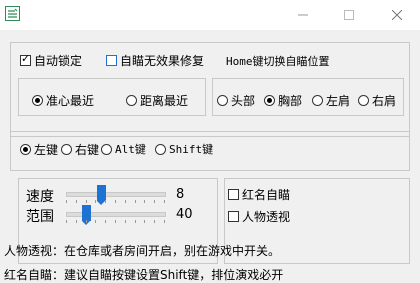 The height and width of the screenshot is (283, 420). I want to click on esp-note: 人物透视：在仓库或者房间开启，别在游戏中开关。, so click(142, 251).